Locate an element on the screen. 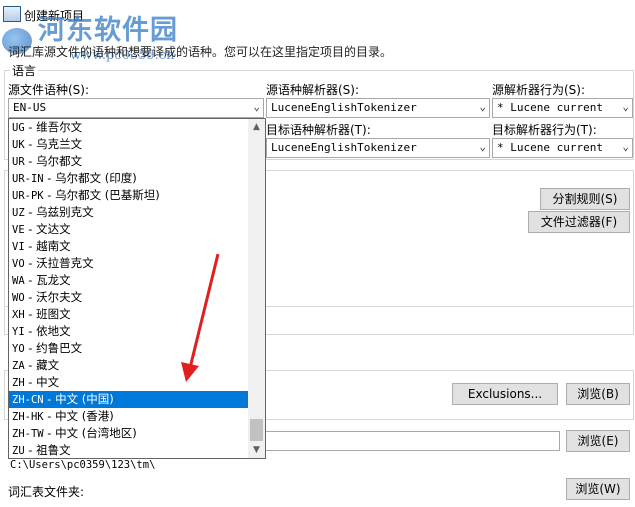 The image size is (635, 507). dropdown-item-name: 沃尔夫文 is located at coordinates (59, 297).